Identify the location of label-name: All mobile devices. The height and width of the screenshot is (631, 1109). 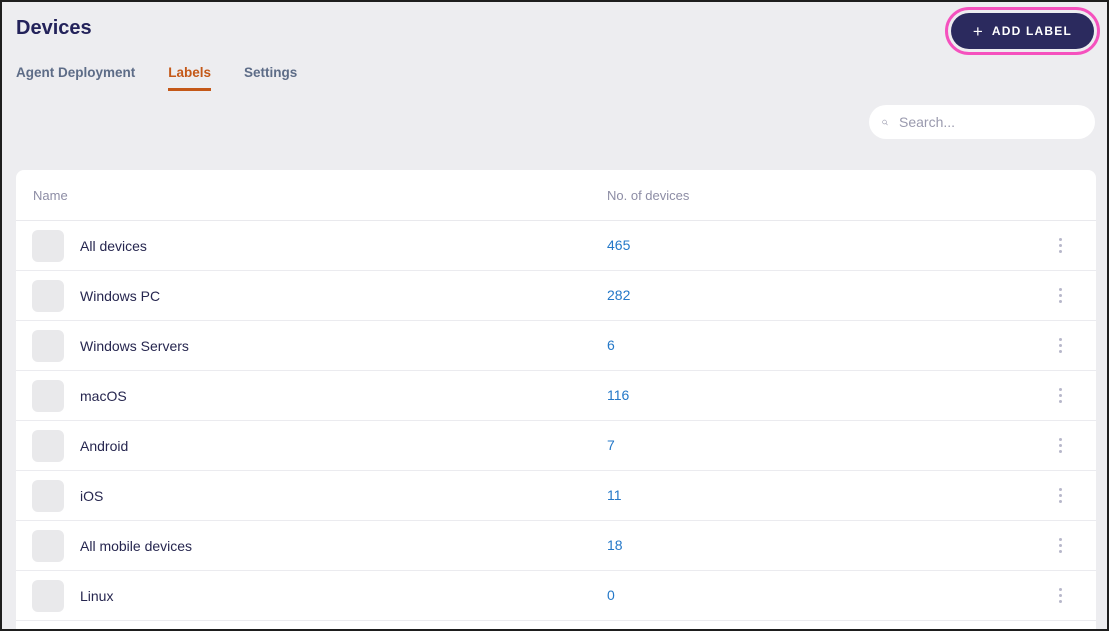
(136, 545).